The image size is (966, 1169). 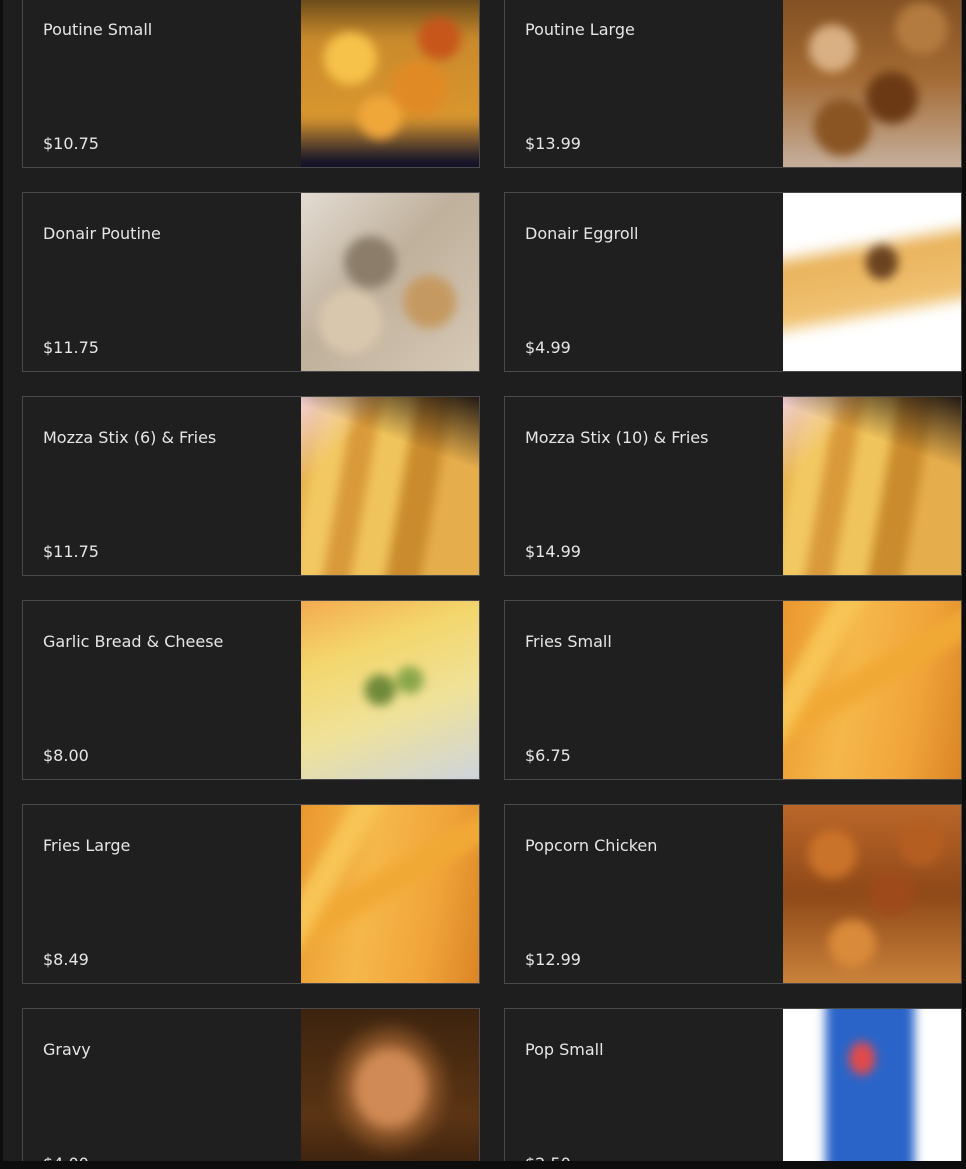 I want to click on item-price: $10.75, so click(x=71, y=143).